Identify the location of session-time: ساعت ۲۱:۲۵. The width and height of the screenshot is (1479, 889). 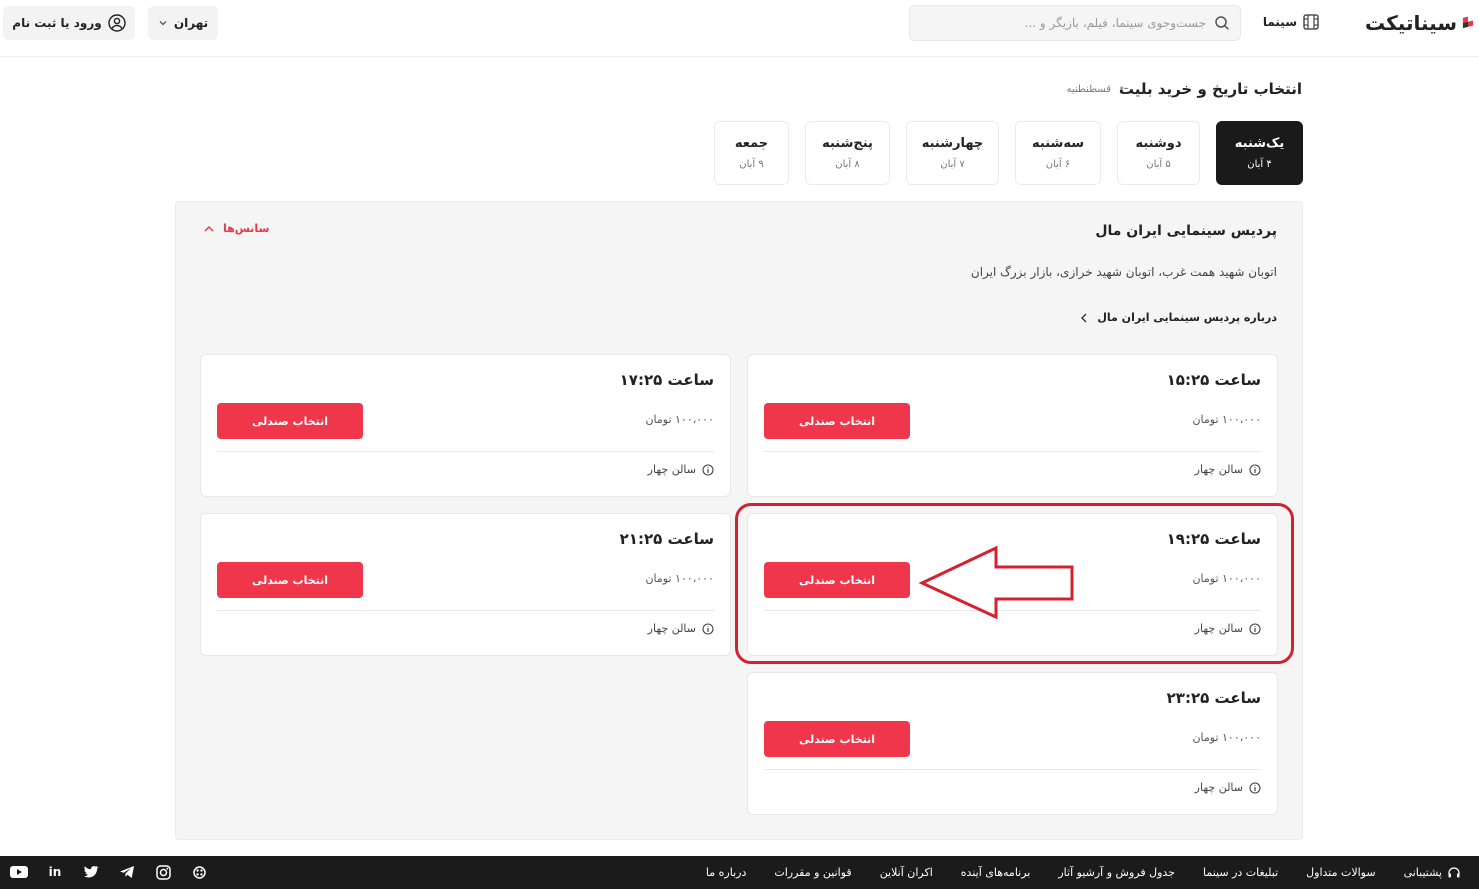
(666, 539).